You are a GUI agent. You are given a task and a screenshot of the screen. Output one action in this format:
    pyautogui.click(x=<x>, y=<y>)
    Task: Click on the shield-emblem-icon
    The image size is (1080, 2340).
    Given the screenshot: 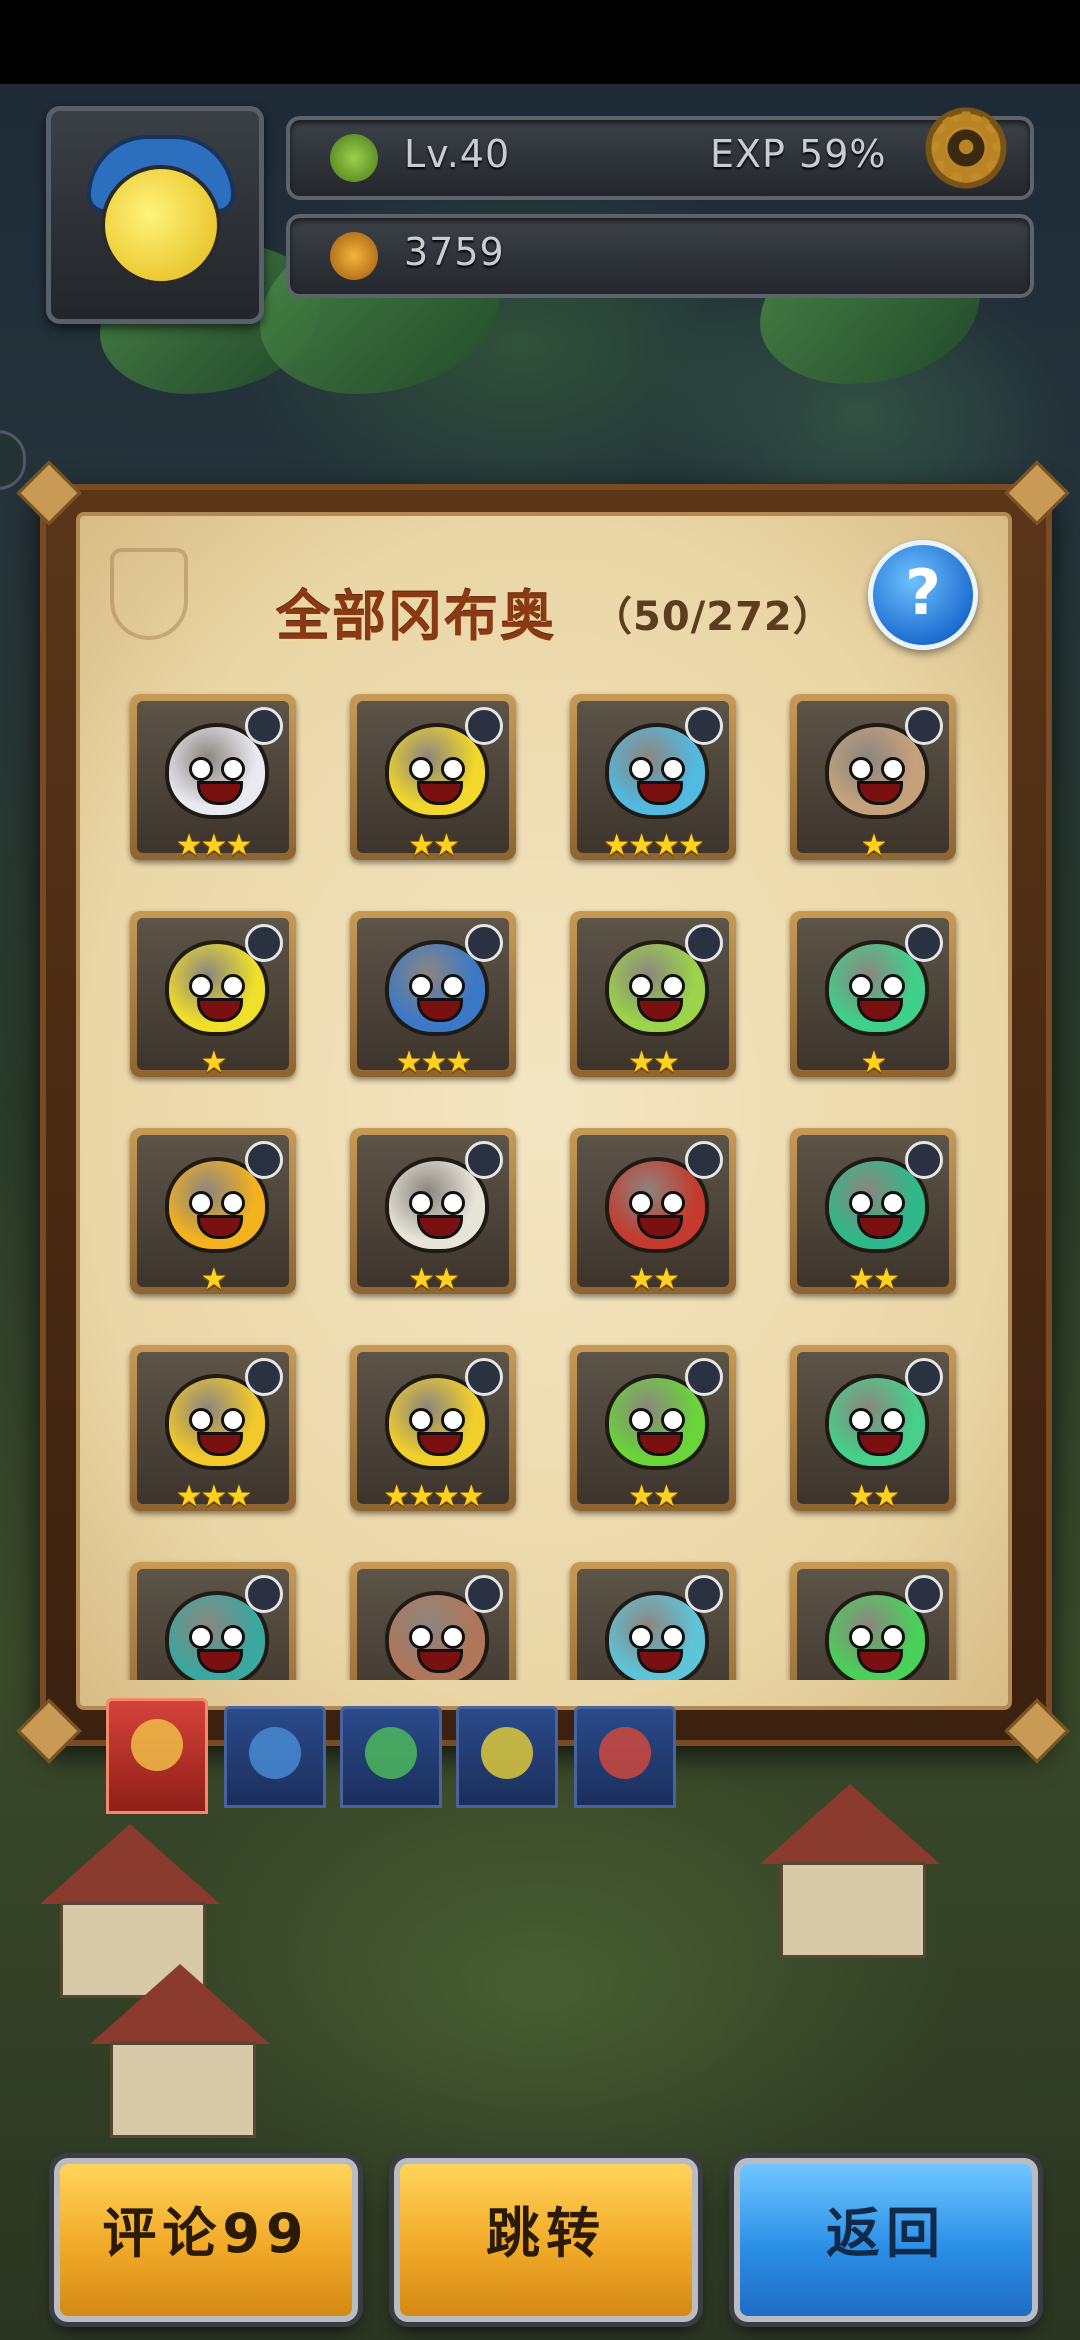 What is the action you would take?
    pyautogui.click(x=149, y=594)
    